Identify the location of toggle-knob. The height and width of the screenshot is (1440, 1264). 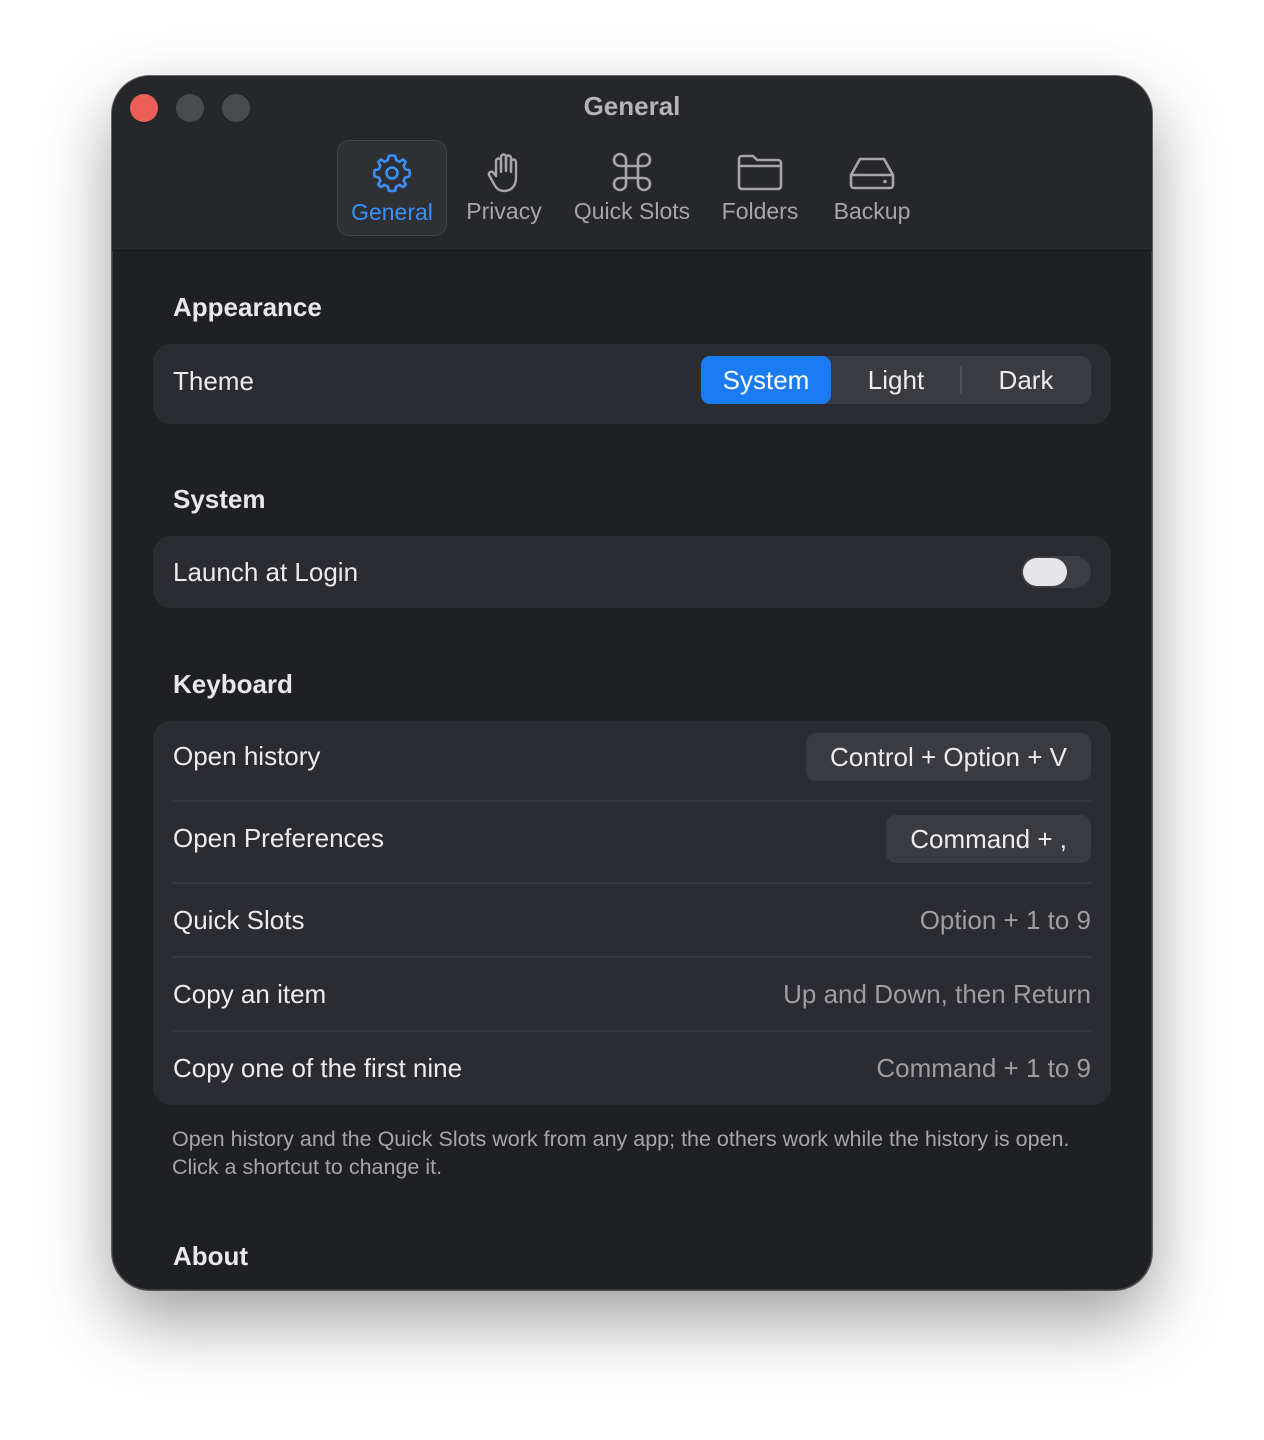
(1045, 572).